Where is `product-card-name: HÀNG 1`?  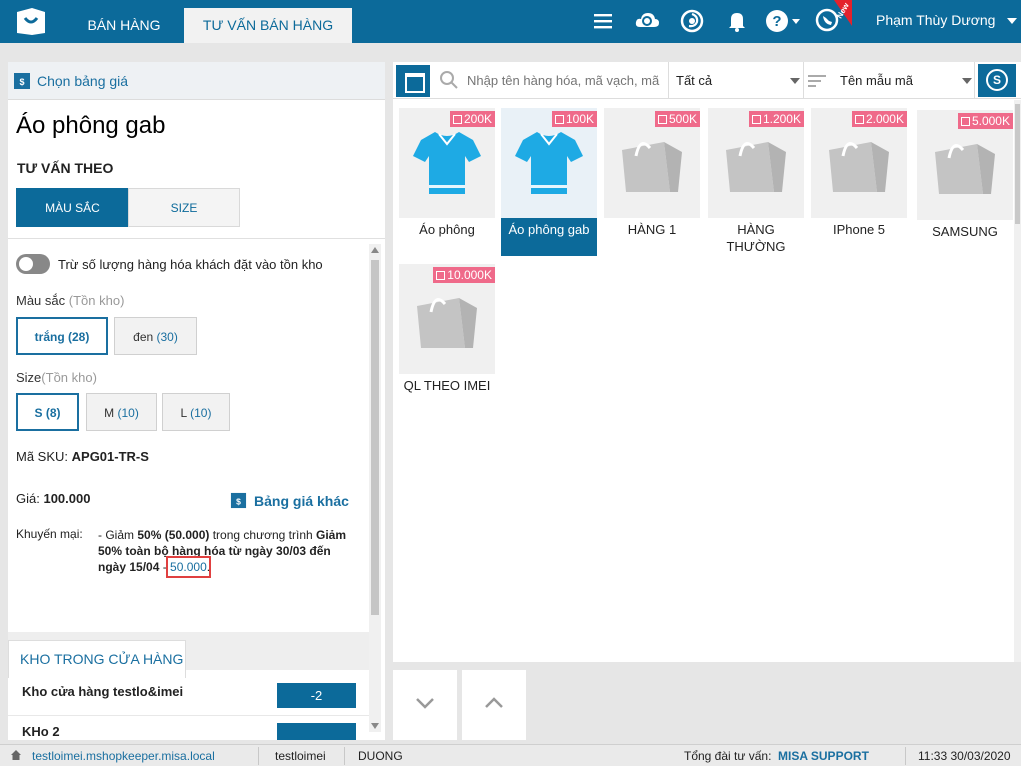 product-card-name: HÀNG 1 is located at coordinates (652, 229).